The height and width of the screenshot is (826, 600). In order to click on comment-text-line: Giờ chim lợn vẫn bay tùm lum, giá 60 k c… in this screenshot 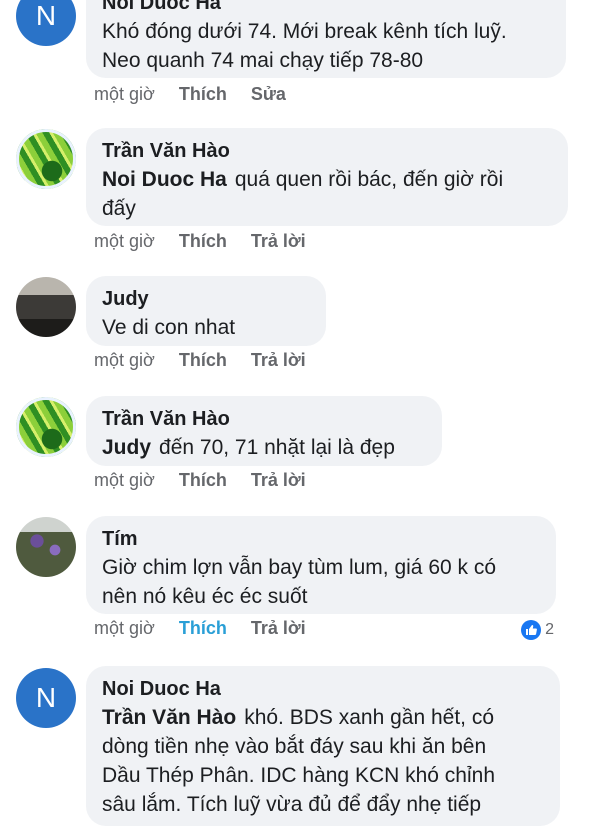, I will do `click(299, 567)`.